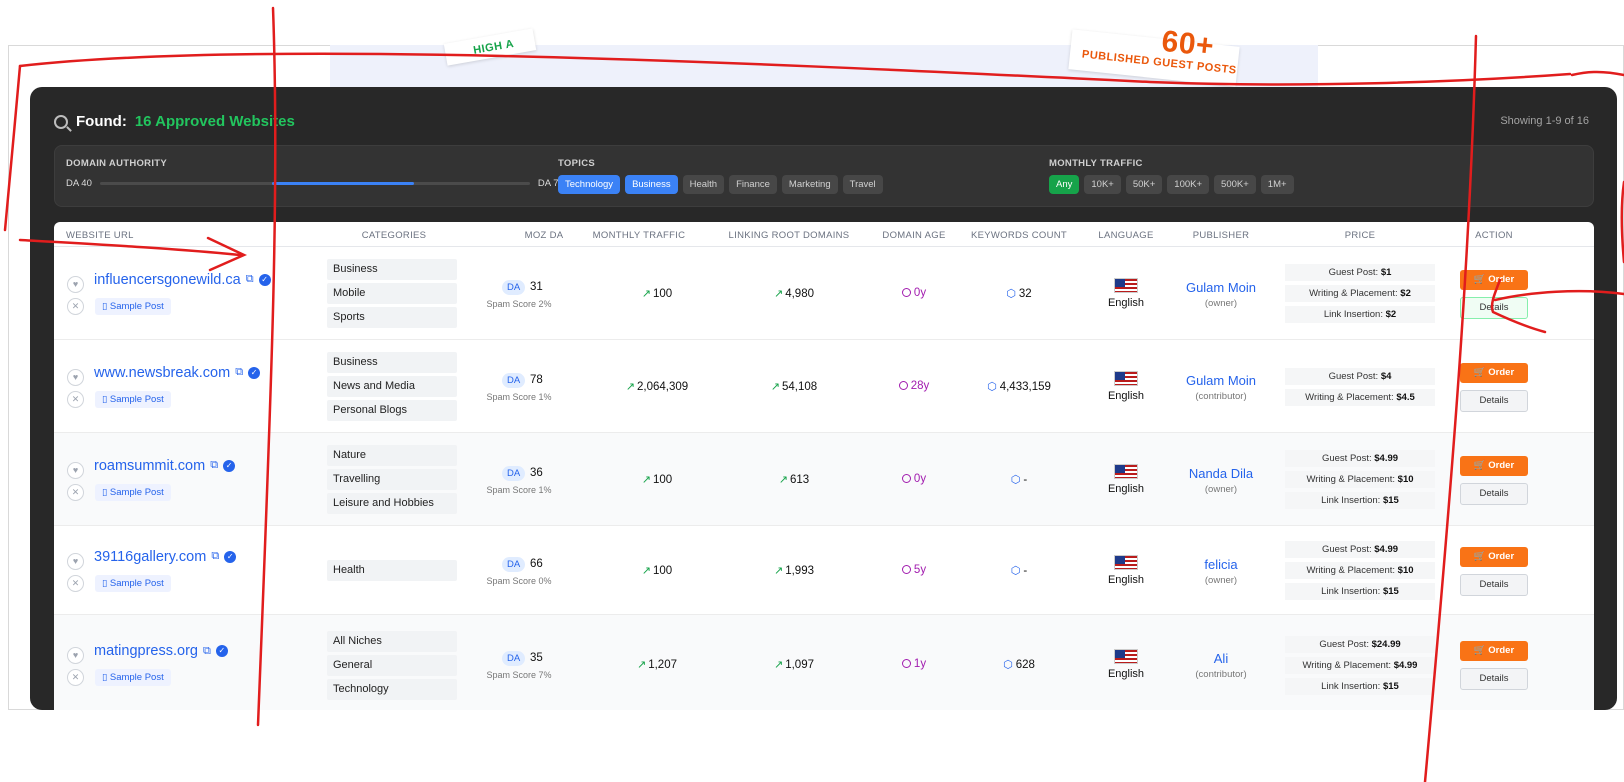  Describe the element at coordinates (1102, 184) in the screenshot. I see `filter-chip-10k-: 10K+` at that location.